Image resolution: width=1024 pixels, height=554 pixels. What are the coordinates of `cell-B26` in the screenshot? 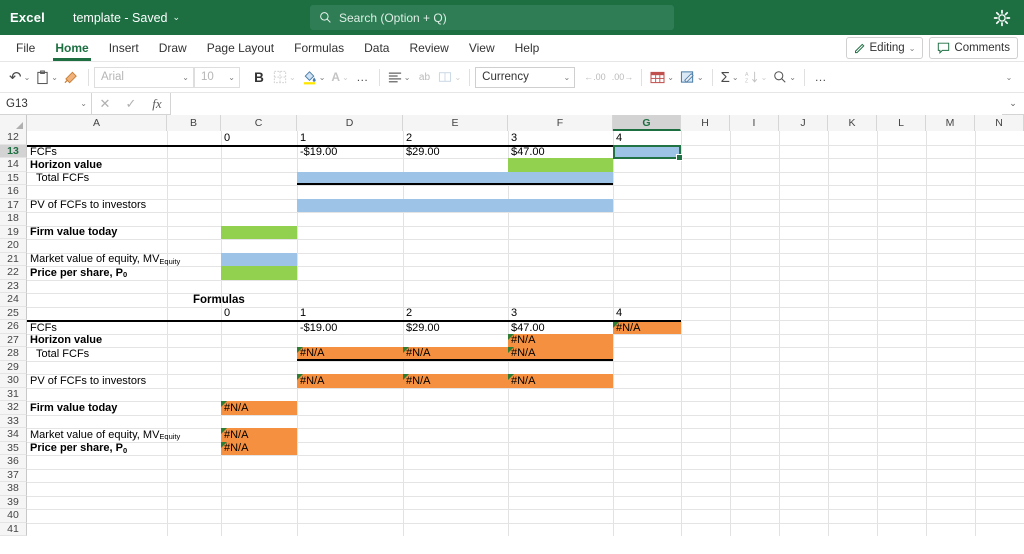 It's located at (194, 327).